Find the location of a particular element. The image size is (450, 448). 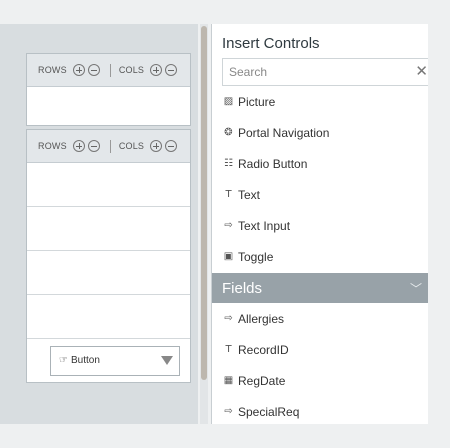

scrollbar-thumb is located at coordinates (204, 203).